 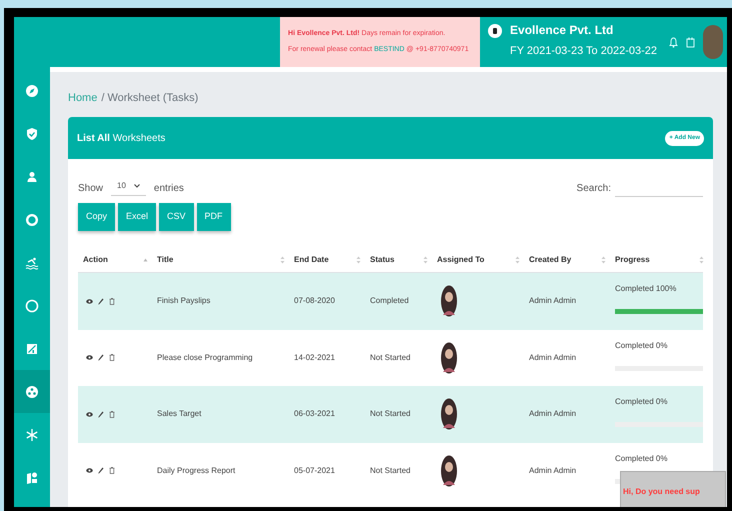 I want to click on column-header: Title, so click(x=220, y=260).